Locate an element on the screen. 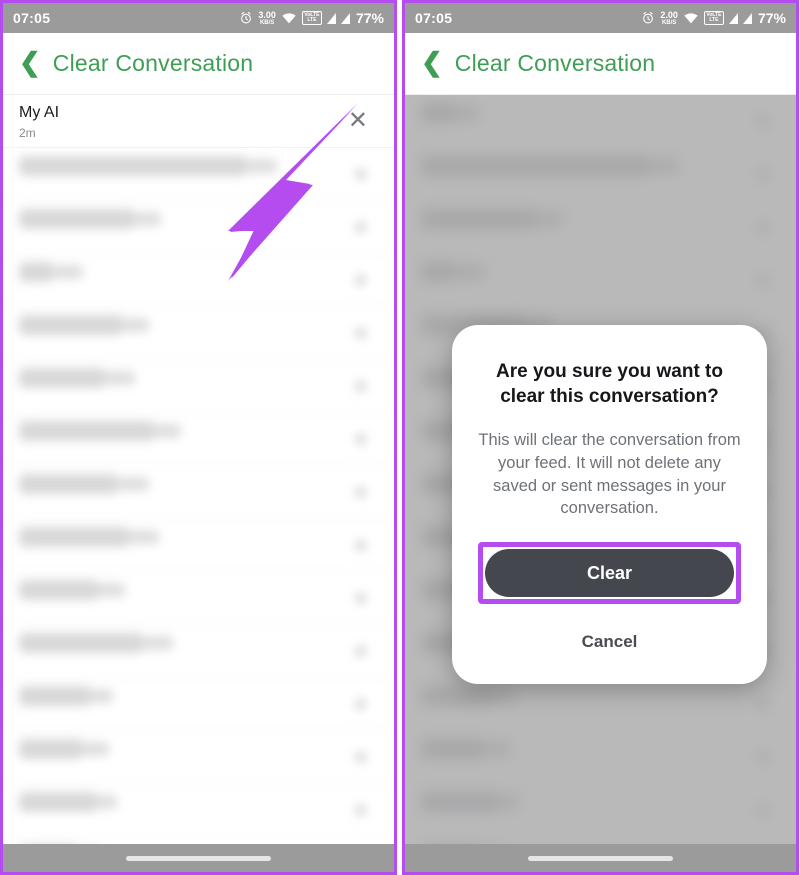 The image size is (800, 875). data-rate-indicator: 2.00 KB/S is located at coordinates (669, 17).